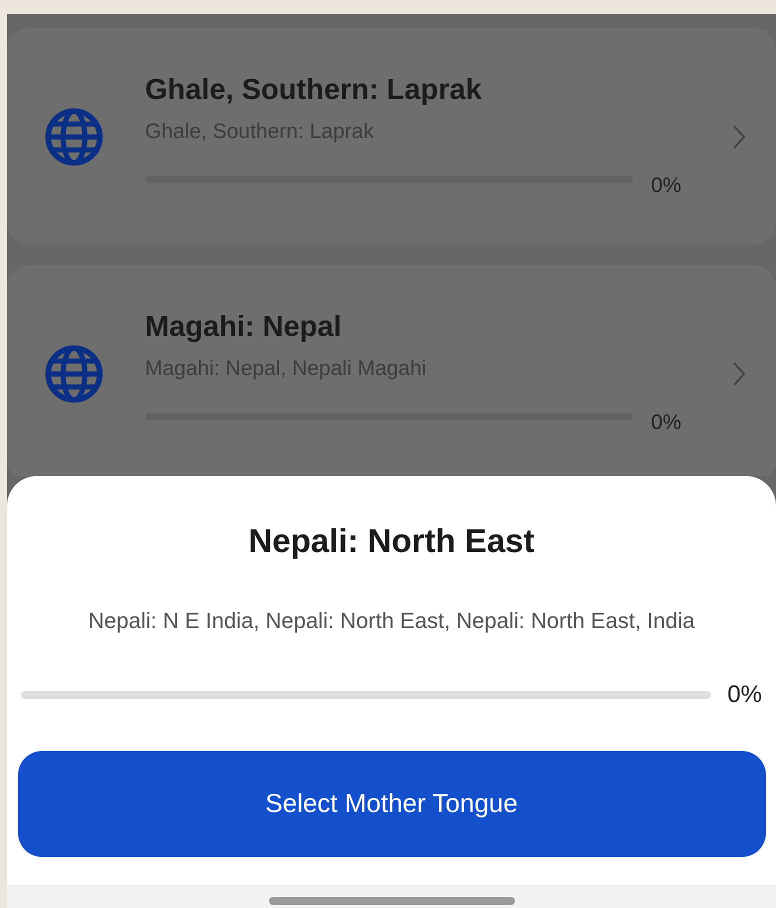  What do you see at coordinates (391, 620) in the screenshot?
I see `sheet-alternates: Nepali: N E India, Nepali: North East, Nepali: North East, India` at bounding box center [391, 620].